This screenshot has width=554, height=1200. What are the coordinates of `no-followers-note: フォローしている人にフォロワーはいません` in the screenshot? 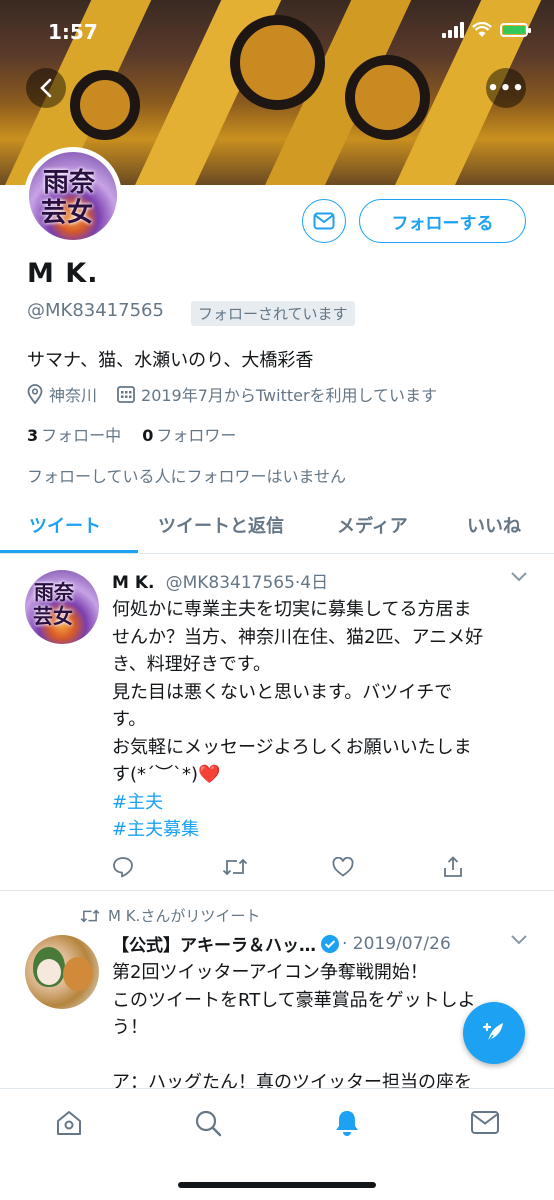 It's located at (187, 476).